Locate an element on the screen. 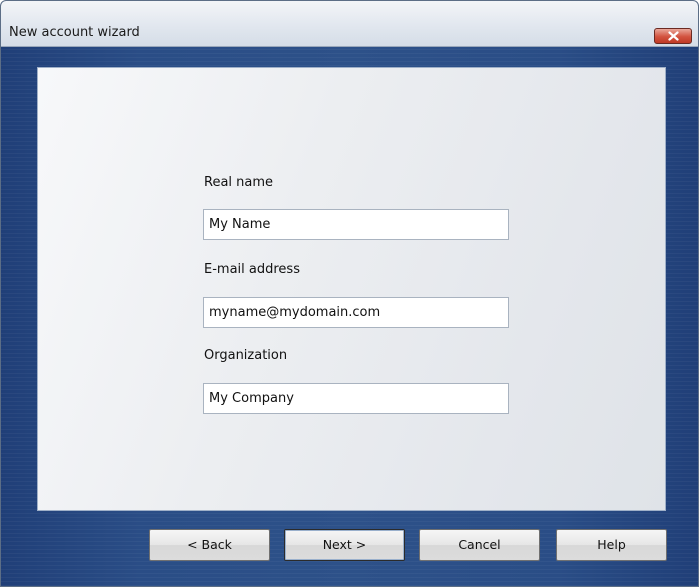  cancel-button: Cancel is located at coordinates (479, 545).